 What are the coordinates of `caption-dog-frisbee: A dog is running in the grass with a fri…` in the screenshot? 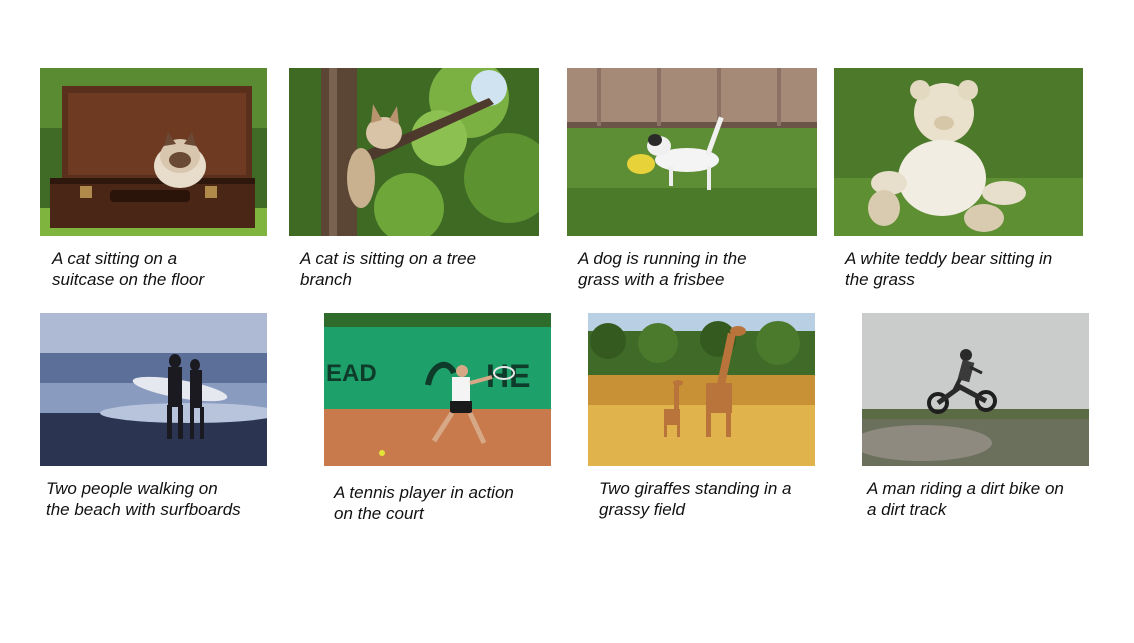 It's located at (662, 269).